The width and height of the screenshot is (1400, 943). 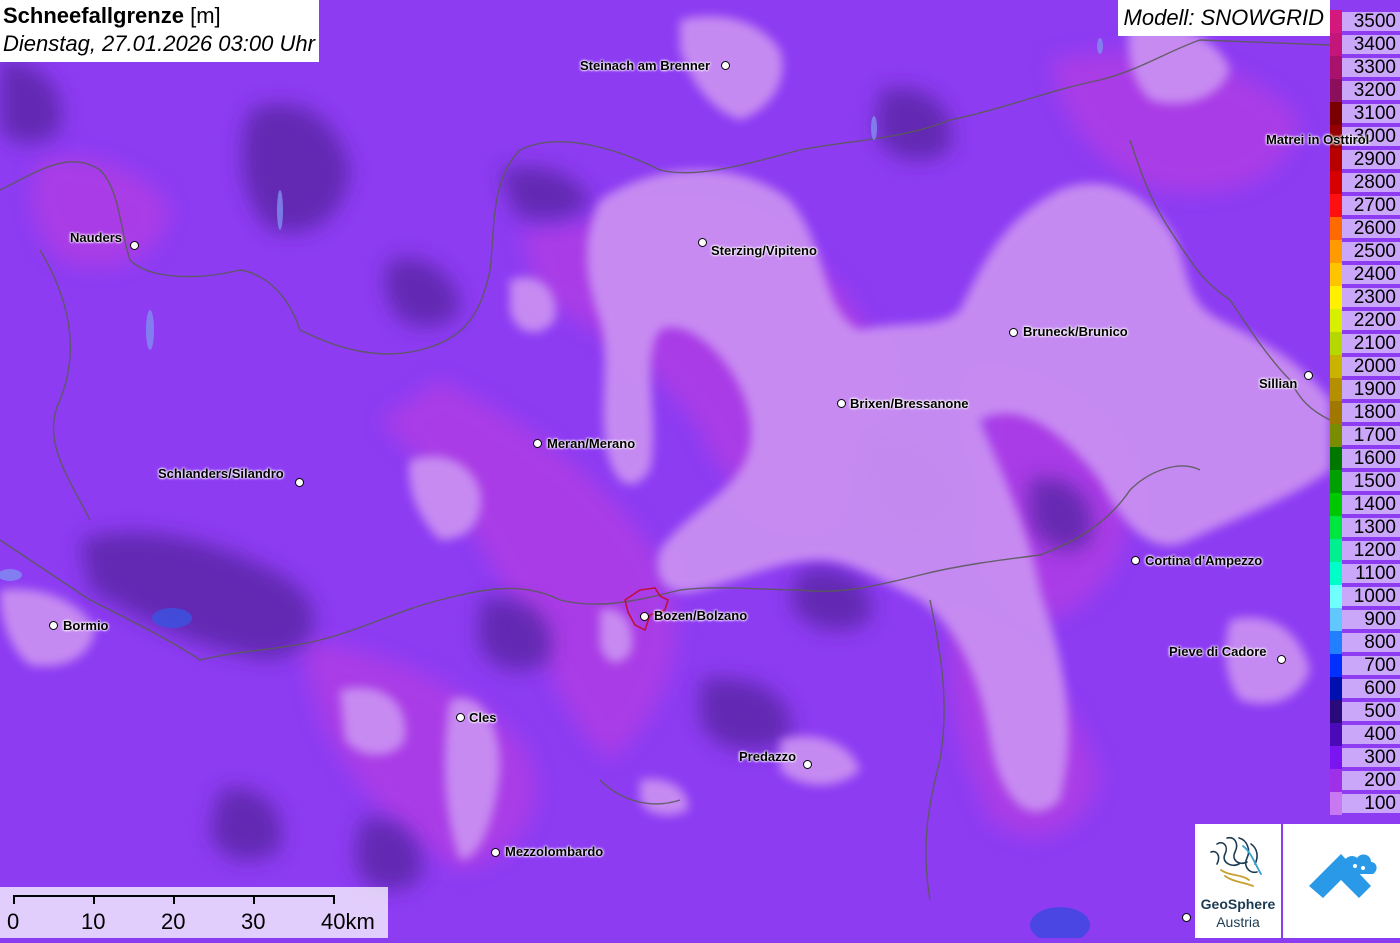 What do you see at coordinates (1075, 331) in the screenshot?
I see `city-label: Bruneck/Brunico` at bounding box center [1075, 331].